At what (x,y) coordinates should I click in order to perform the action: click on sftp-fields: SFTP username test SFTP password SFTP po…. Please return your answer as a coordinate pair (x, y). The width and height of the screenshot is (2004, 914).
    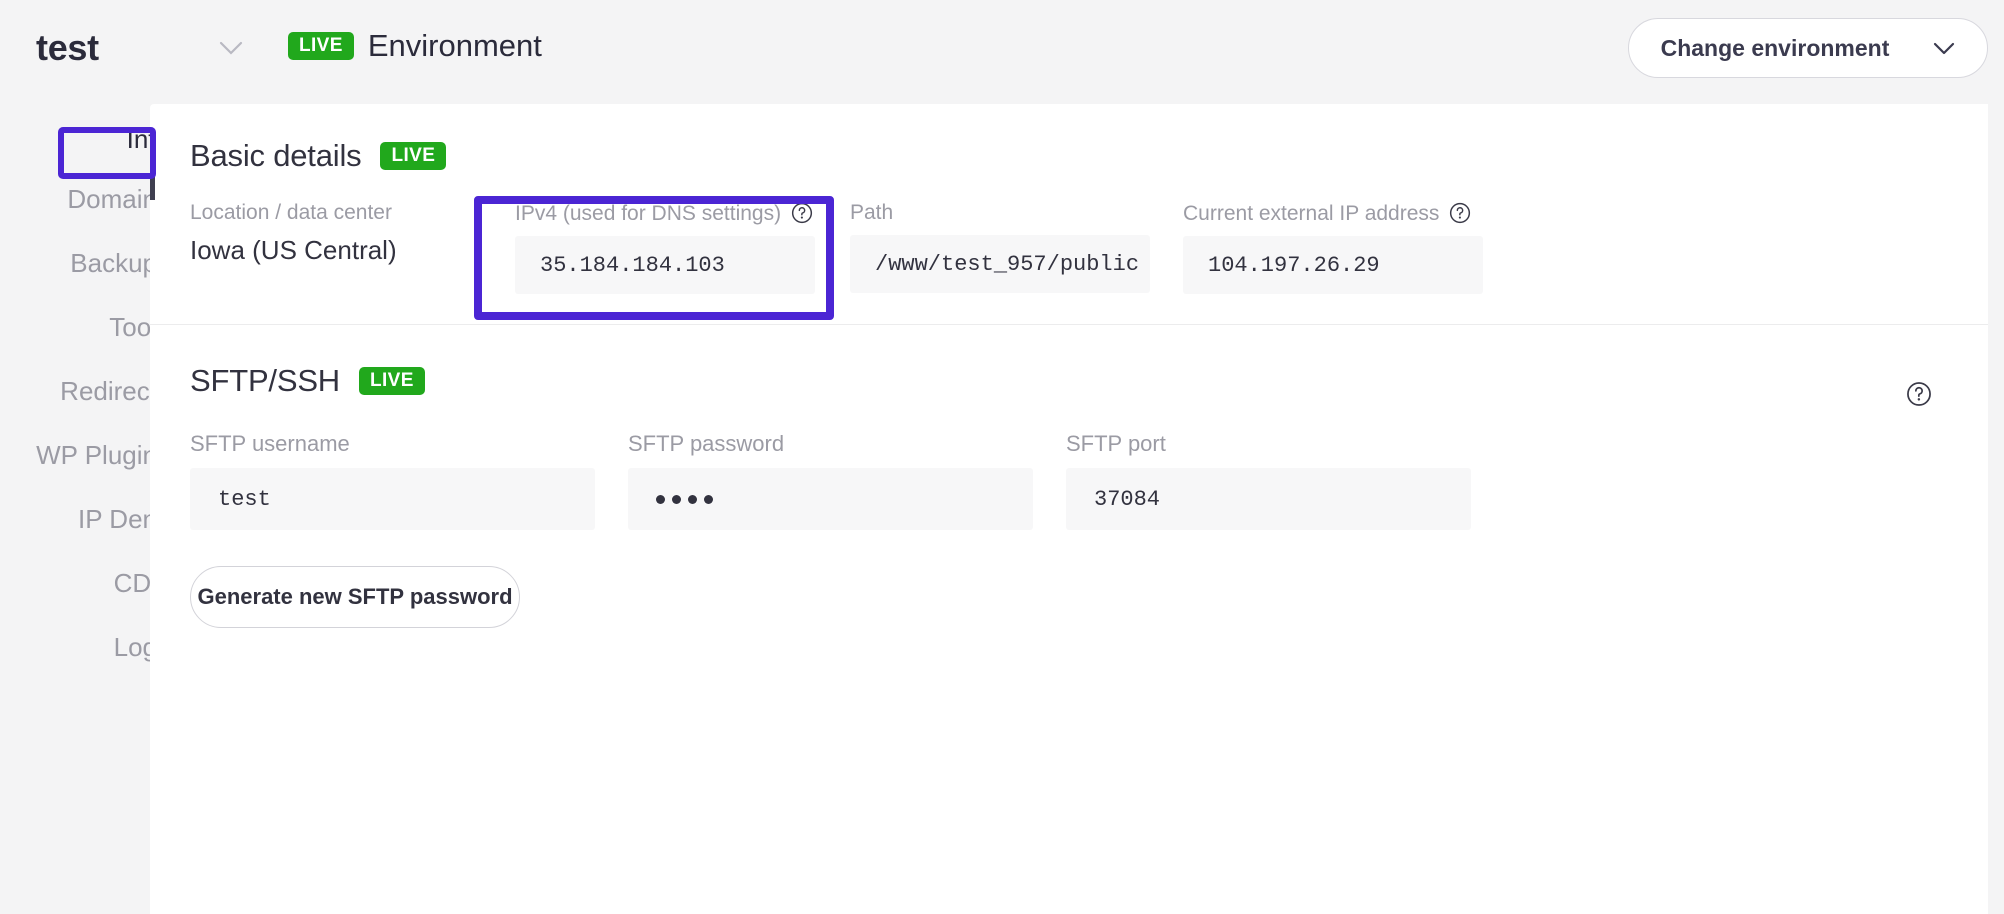
    Looking at the image, I should click on (1089, 481).